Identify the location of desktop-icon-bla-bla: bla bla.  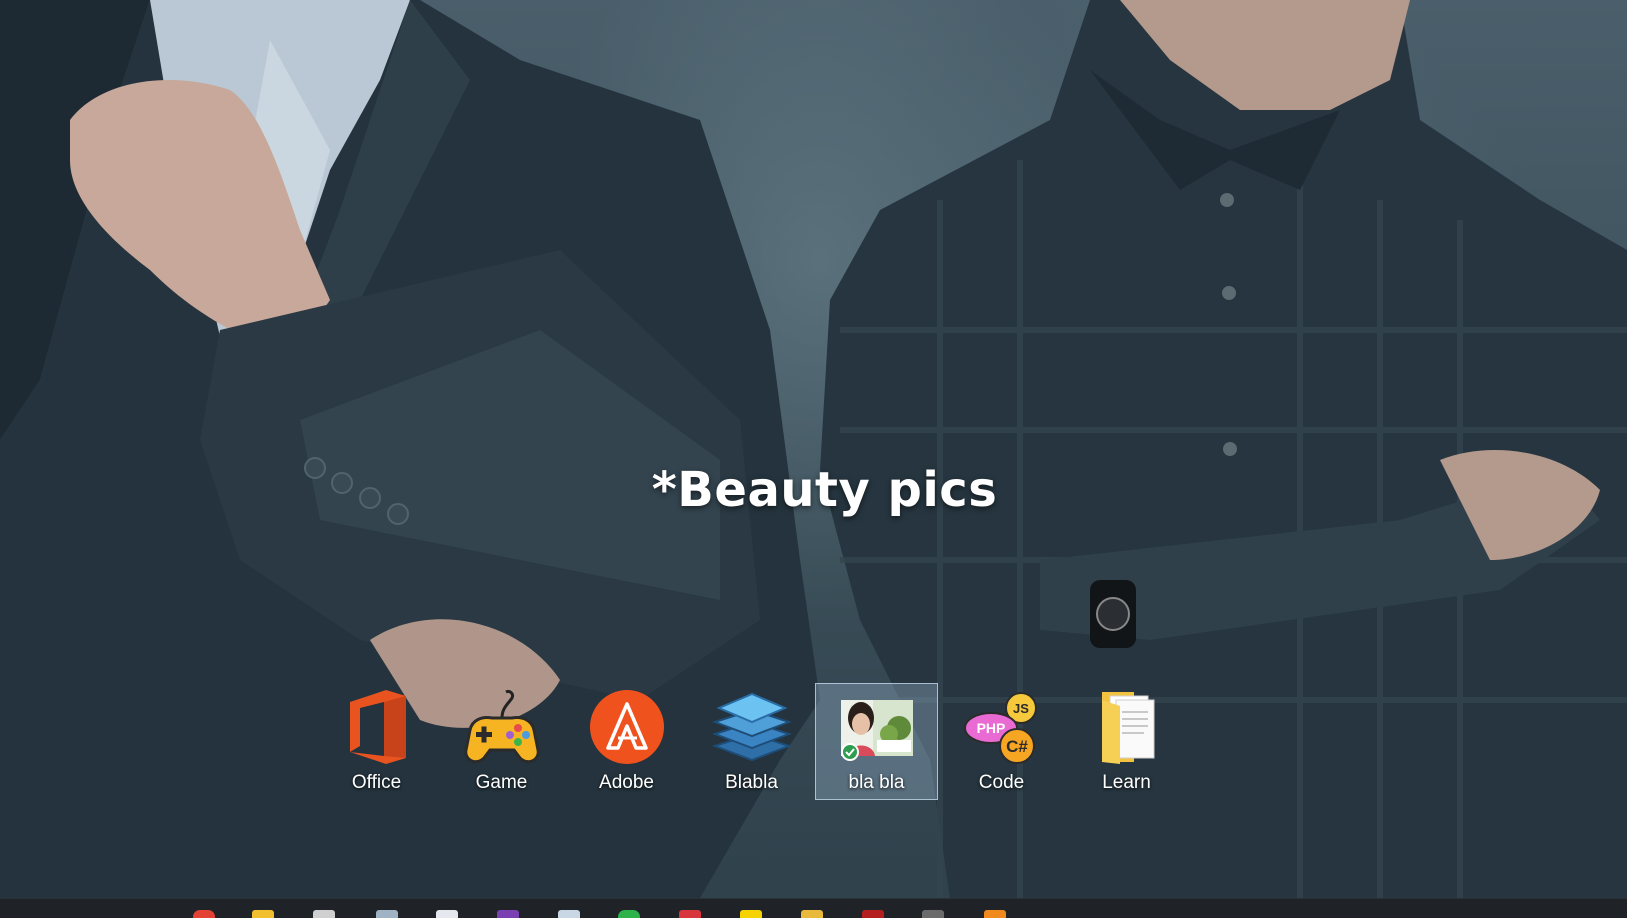
(876, 741).